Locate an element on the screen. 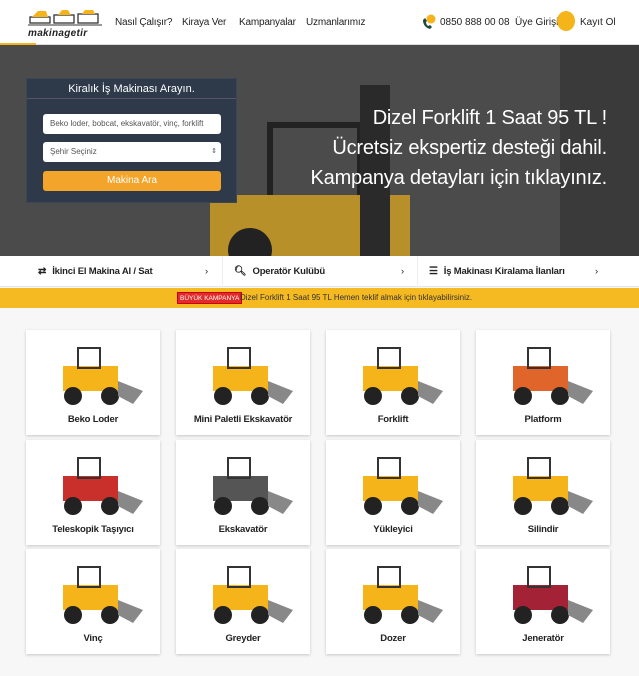  phone-number: 0850 888 00 08 is located at coordinates (475, 22).